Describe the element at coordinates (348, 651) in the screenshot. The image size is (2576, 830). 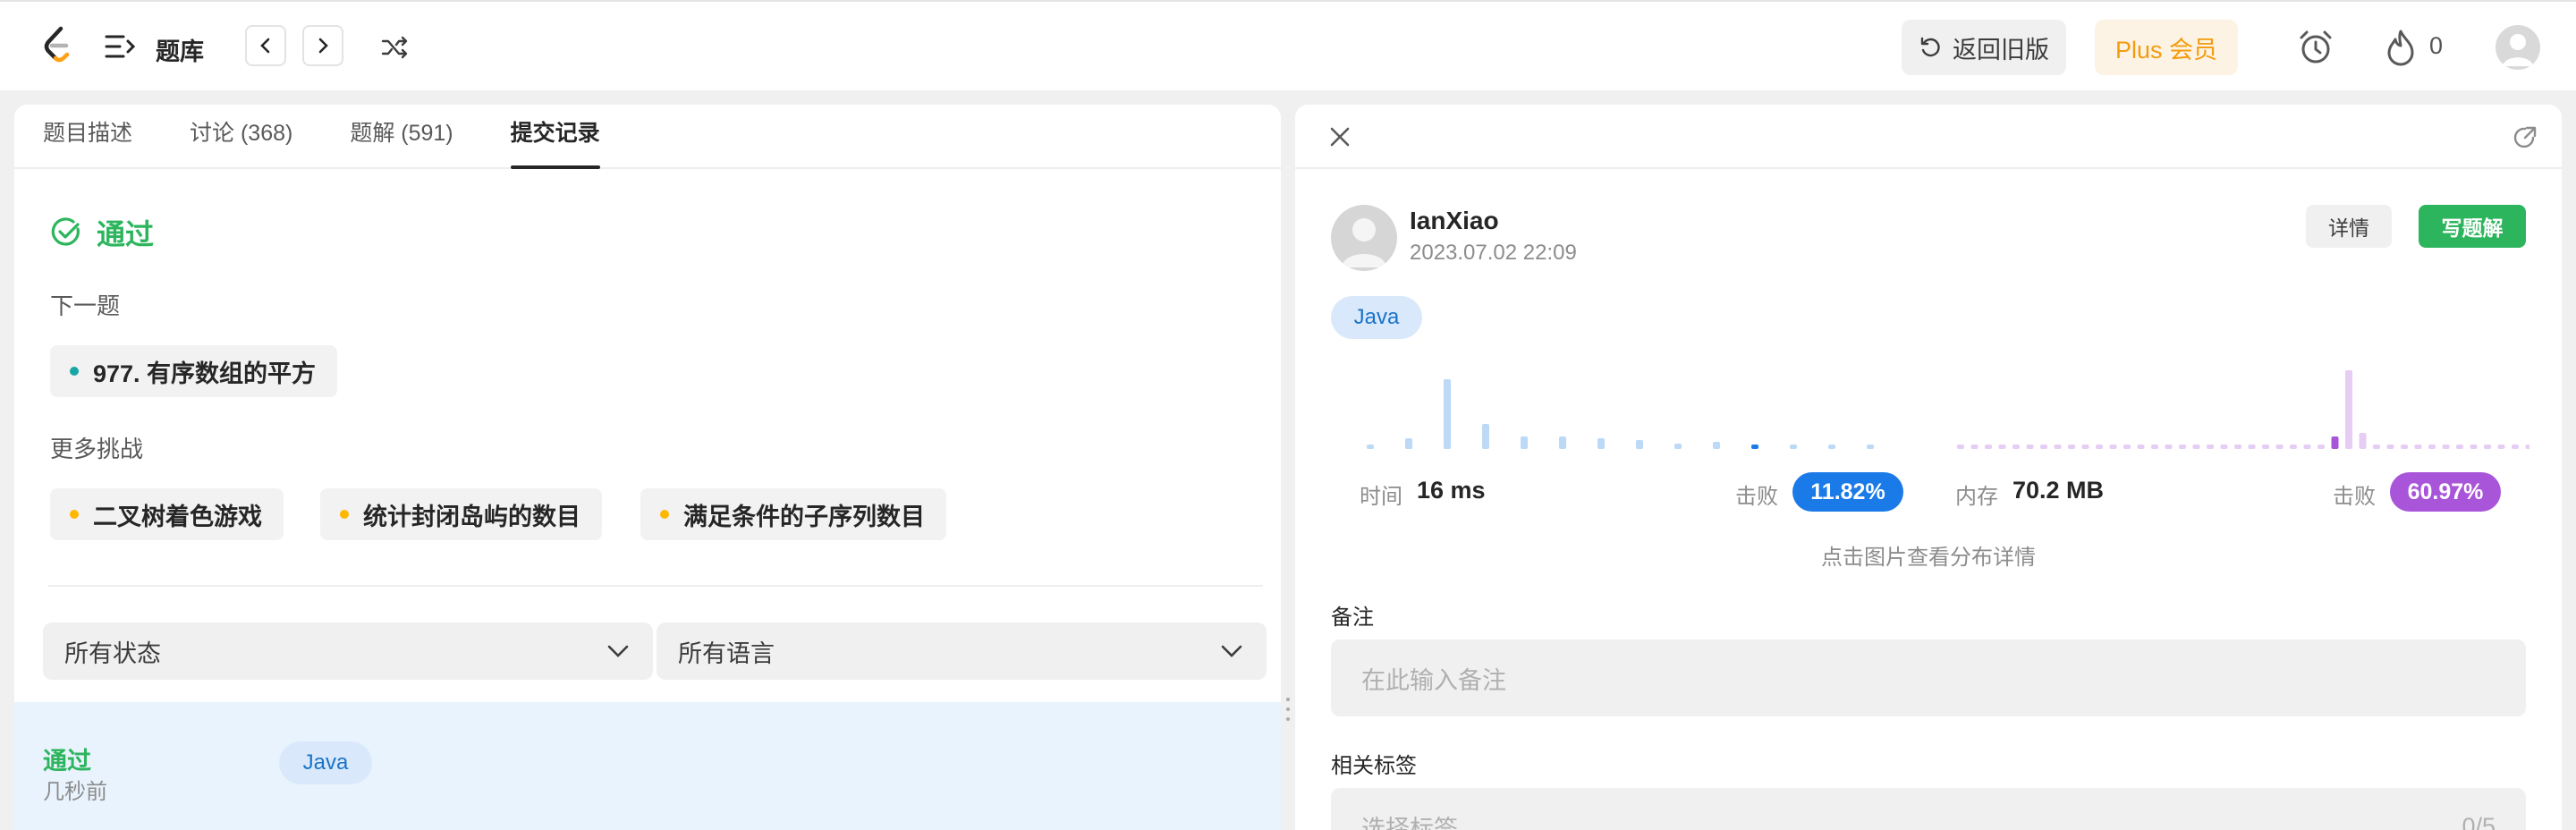
I see `status-filter-select: 所有状态` at that location.